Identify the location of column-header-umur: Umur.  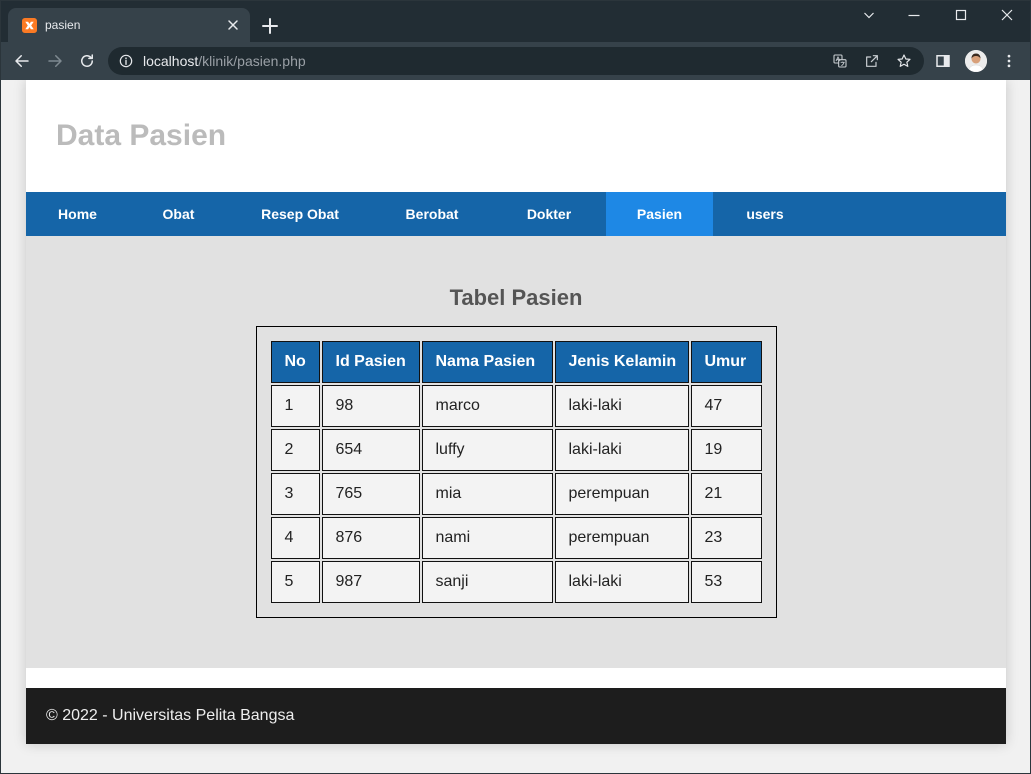
(726, 362).